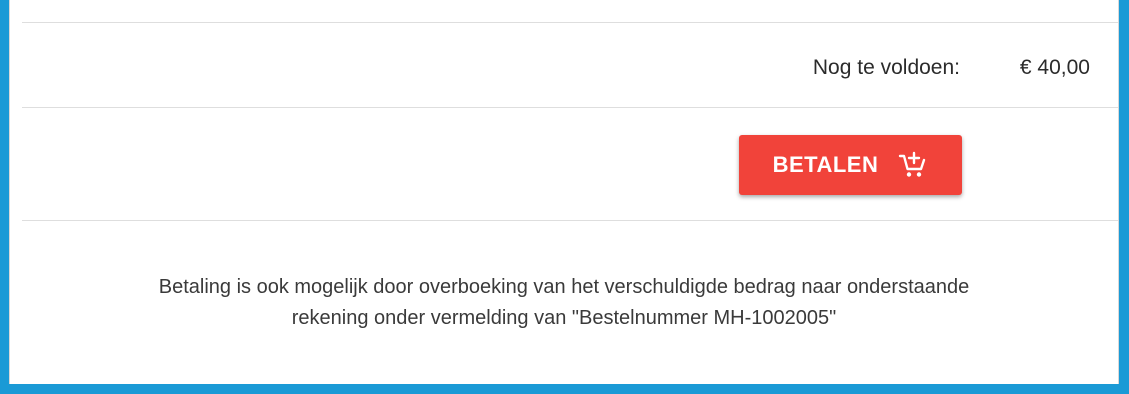 This screenshot has width=1129, height=394. Describe the element at coordinates (570, 220) in the screenshot. I see `divider-bottom` at that location.